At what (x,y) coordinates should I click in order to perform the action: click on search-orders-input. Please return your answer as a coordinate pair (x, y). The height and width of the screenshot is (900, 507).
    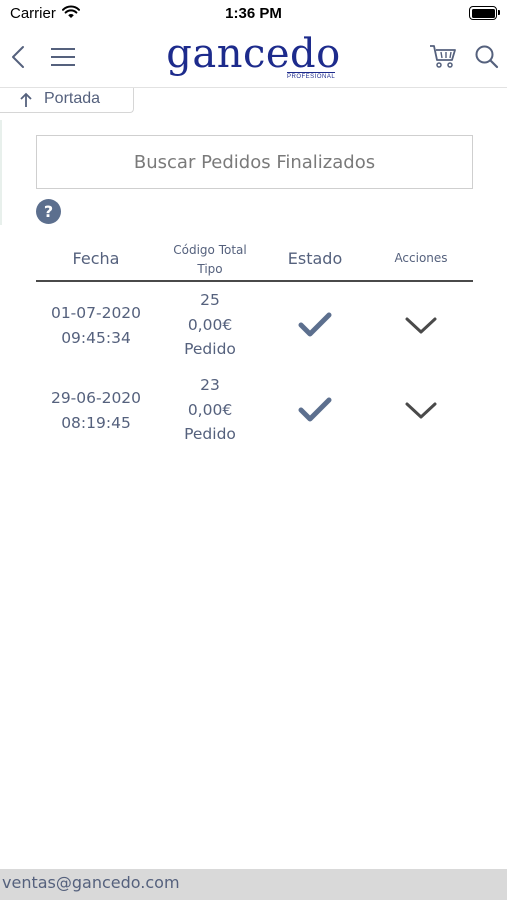
    Looking at the image, I should click on (254, 162).